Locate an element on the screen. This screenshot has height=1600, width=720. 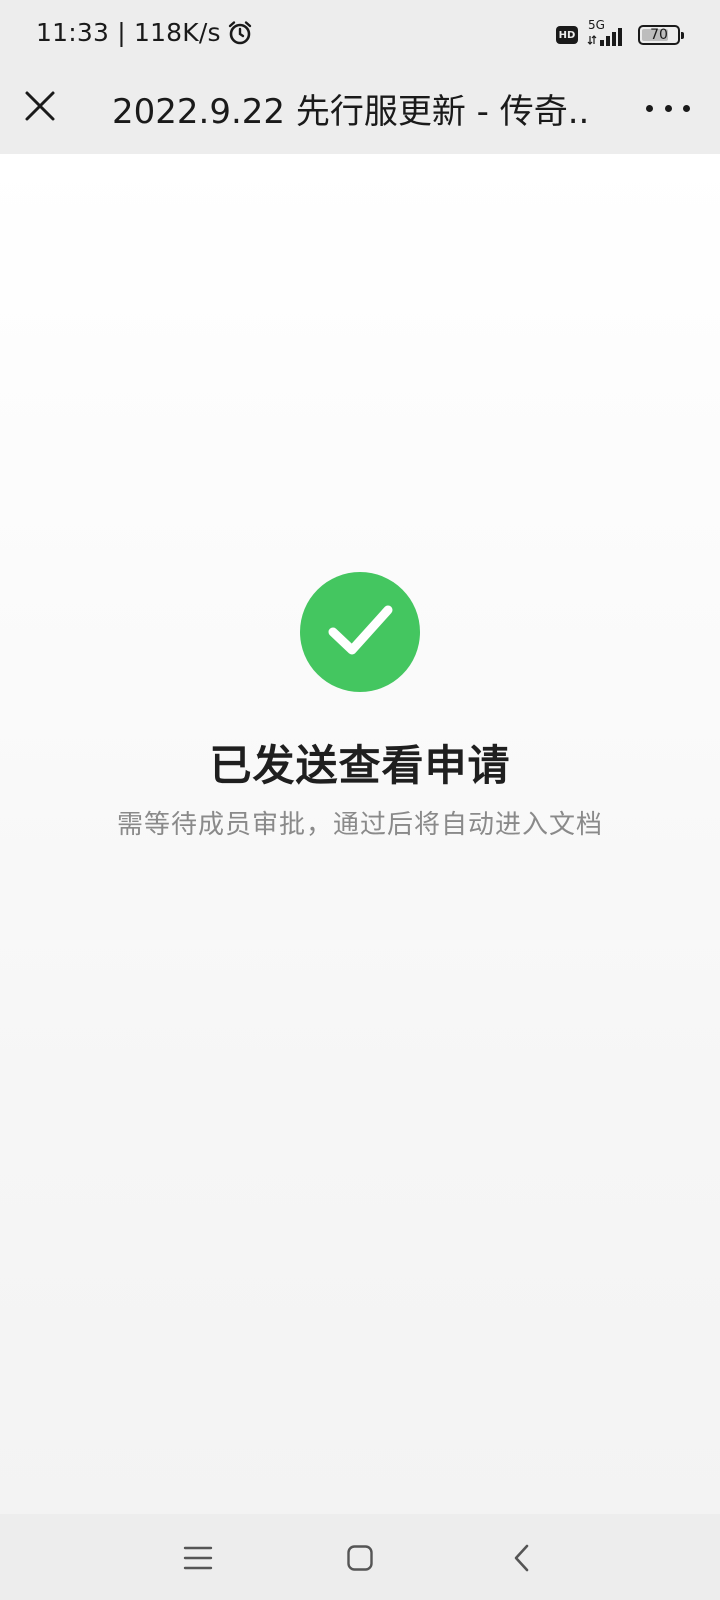
system-nav-bar is located at coordinates (360, 1557).